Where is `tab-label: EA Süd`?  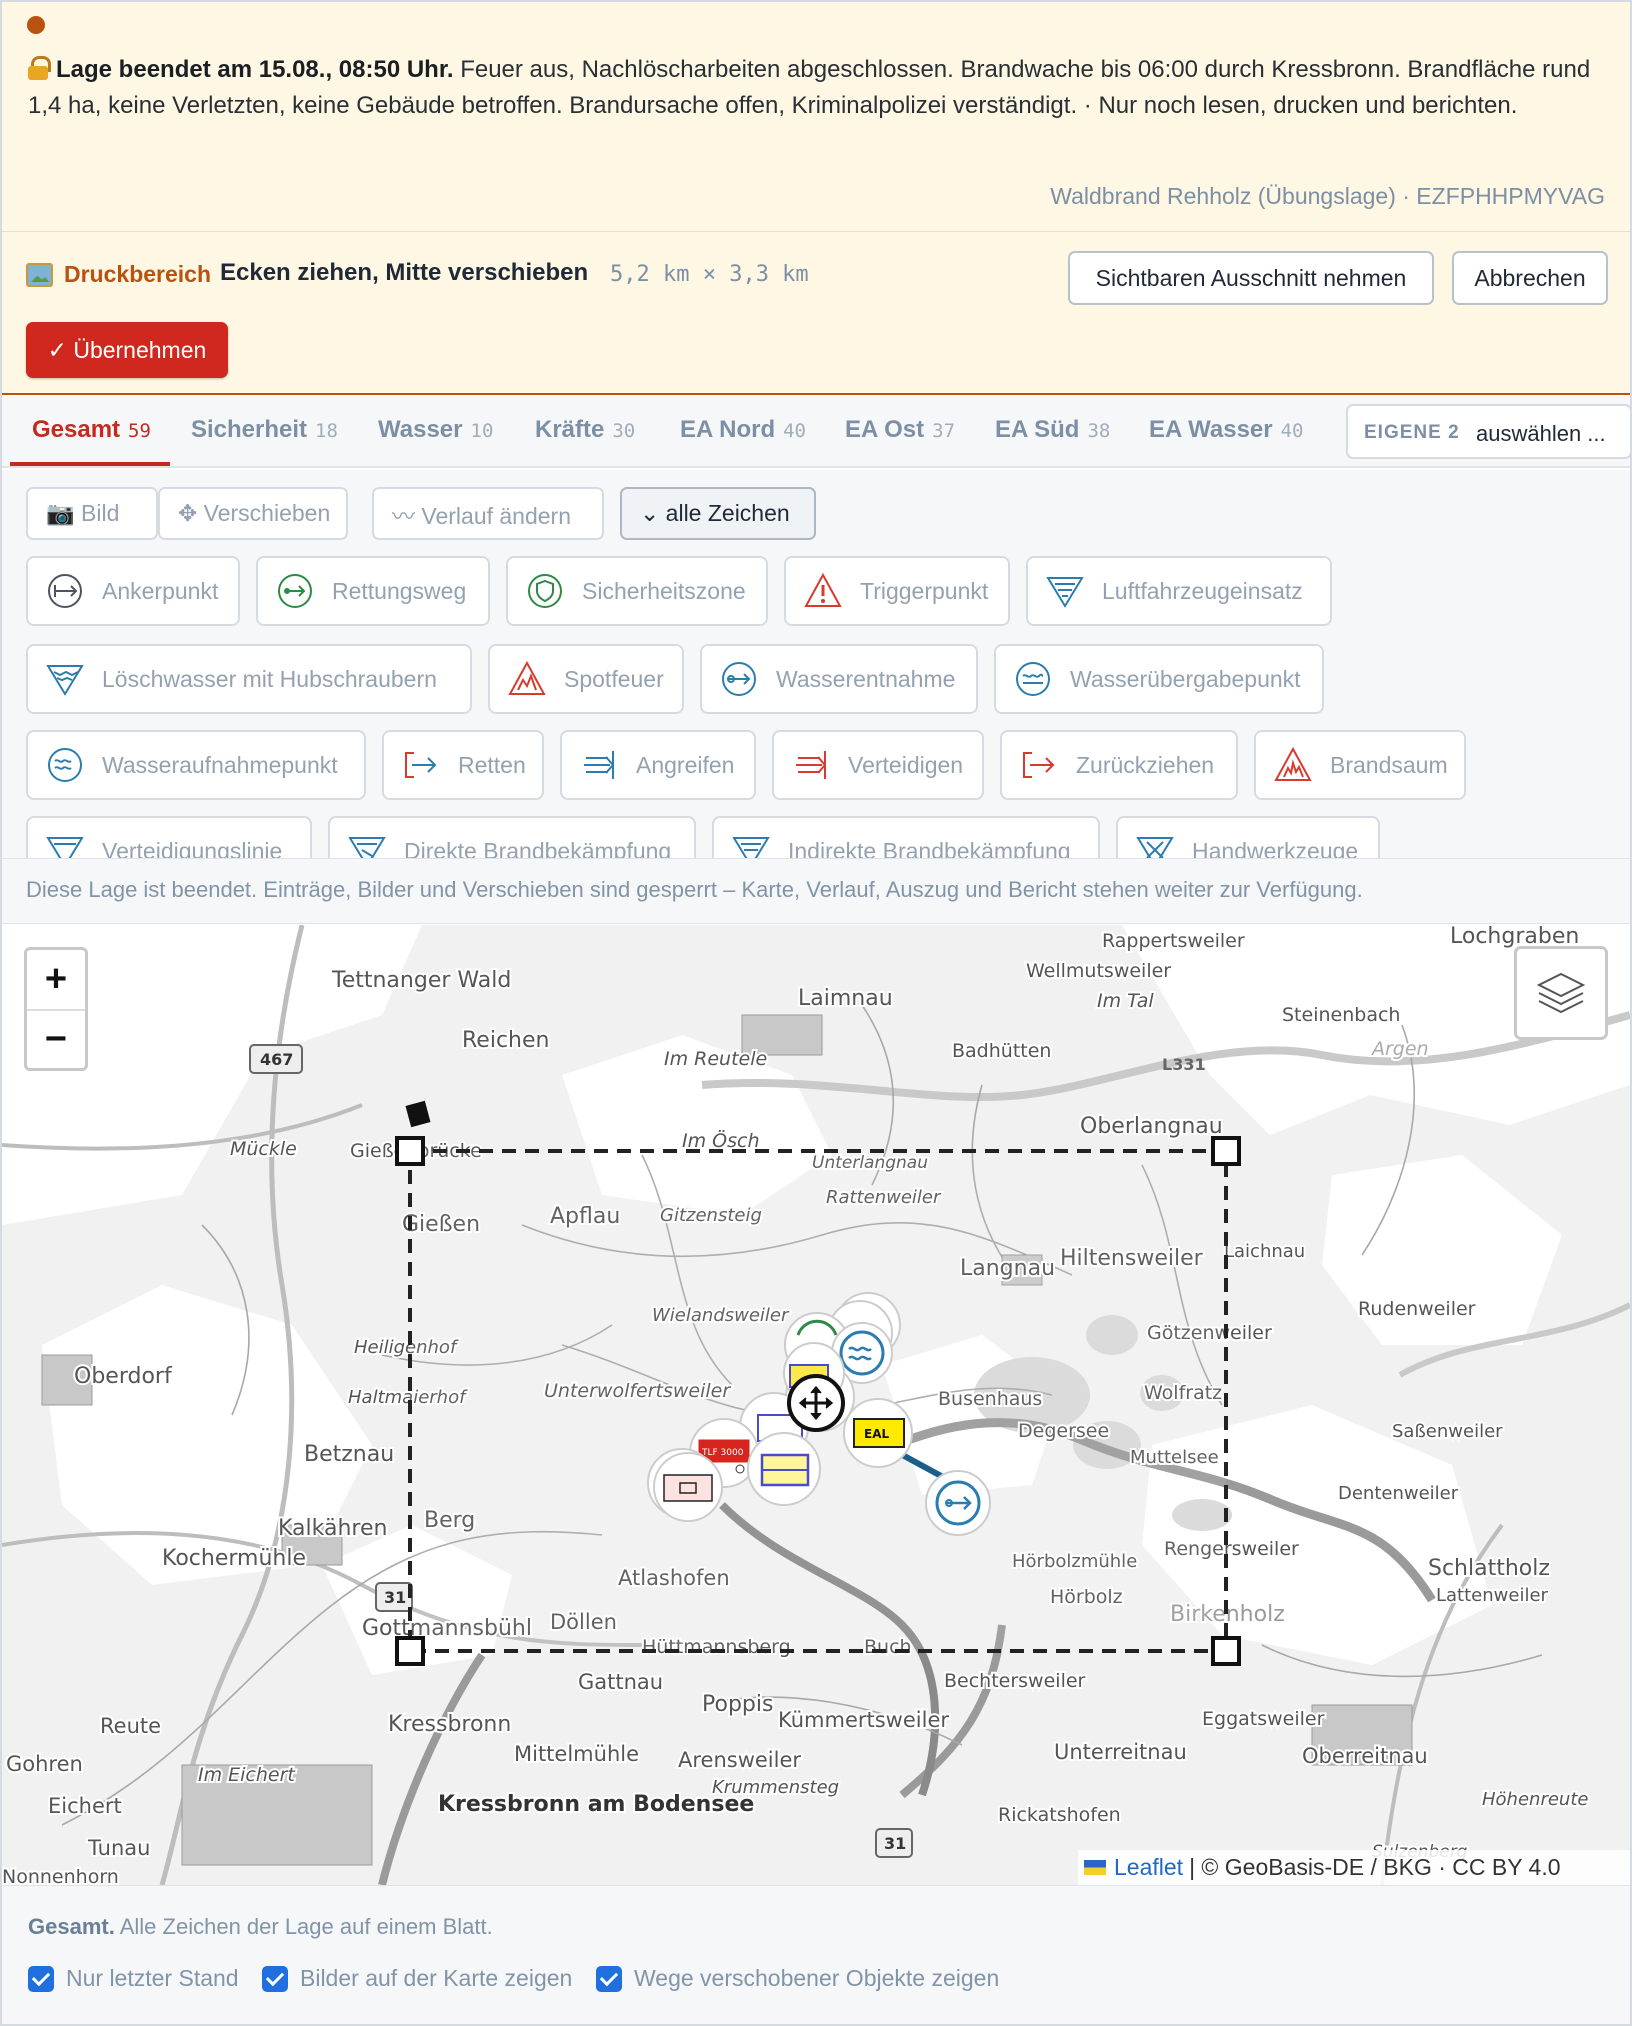
tab-label: EA Süd is located at coordinates (1037, 429).